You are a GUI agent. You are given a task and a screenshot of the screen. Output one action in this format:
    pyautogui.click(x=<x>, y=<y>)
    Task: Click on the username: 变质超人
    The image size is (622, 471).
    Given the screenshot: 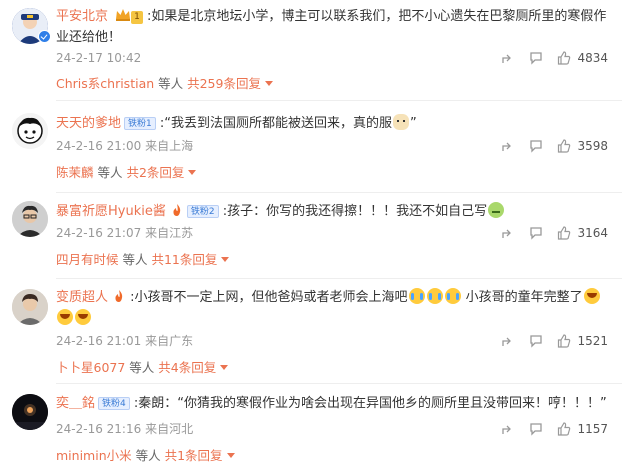 What is the action you would take?
    pyautogui.click(x=82, y=297)
    